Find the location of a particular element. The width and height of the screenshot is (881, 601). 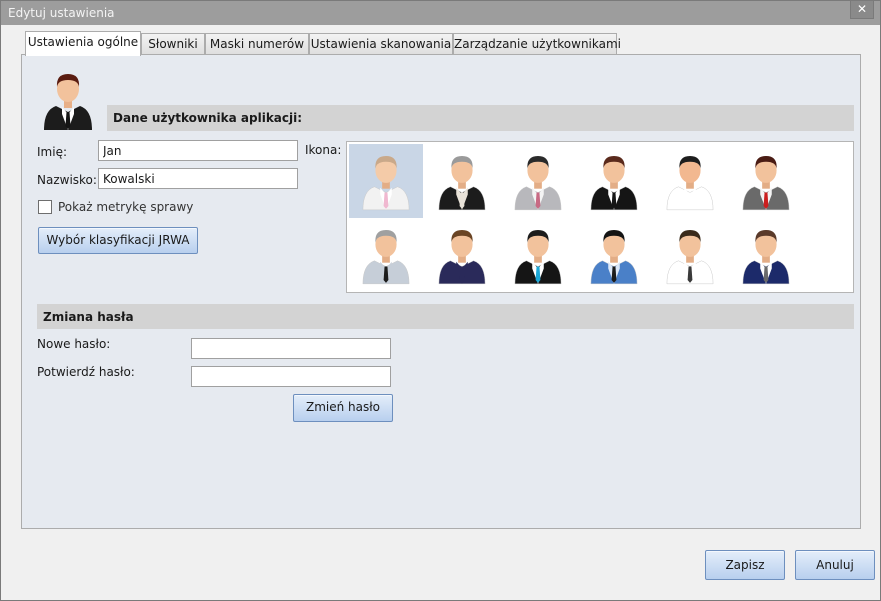

tab-scan-settings: Ustawienia skanowania is located at coordinates (381, 44).